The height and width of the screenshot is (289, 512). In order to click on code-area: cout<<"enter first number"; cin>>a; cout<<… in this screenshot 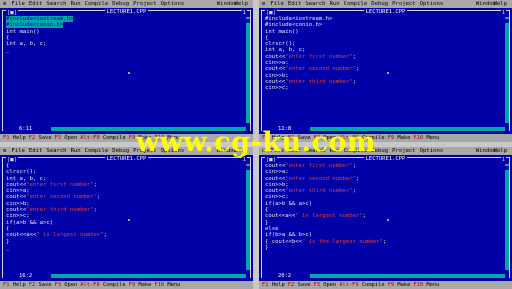, I will do `click(383, 207)`.